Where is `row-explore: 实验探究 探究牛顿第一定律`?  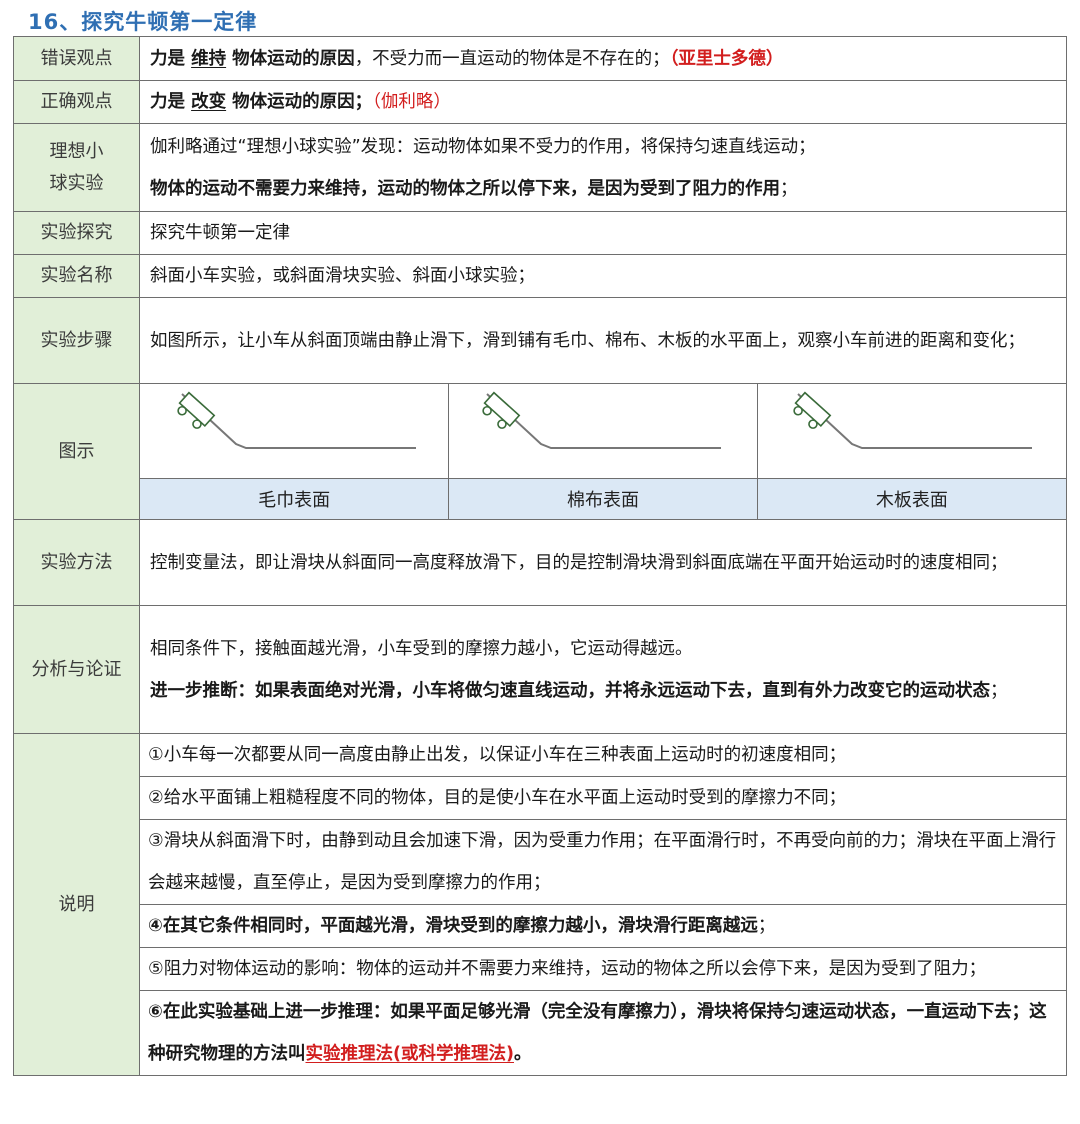 row-explore: 实验探究 探究牛顿第一定律 is located at coordinates (540, 233).